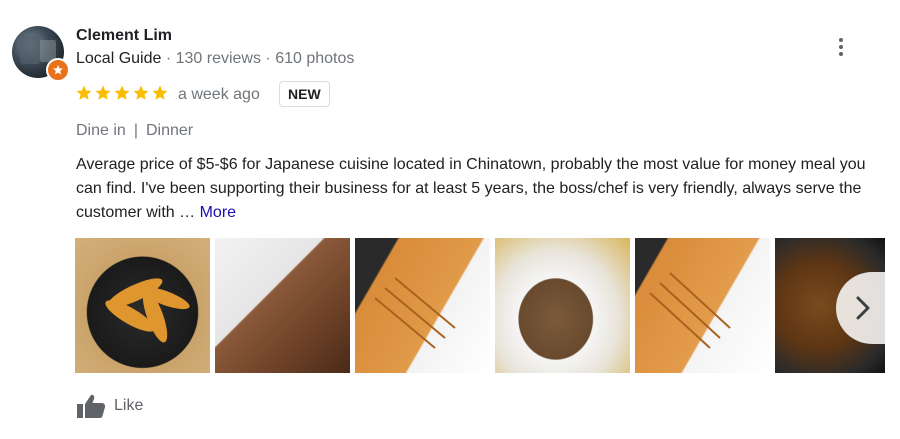  I want to click on tag-dine-in: Dine in, so click(101, 130).